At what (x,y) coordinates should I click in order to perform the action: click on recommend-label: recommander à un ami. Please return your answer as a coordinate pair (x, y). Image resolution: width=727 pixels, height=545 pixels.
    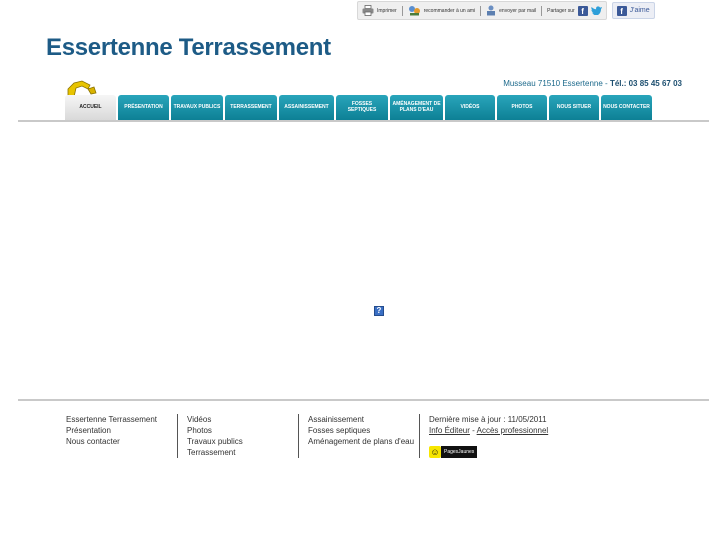
    Looking at the image, I should click on (449, 10).